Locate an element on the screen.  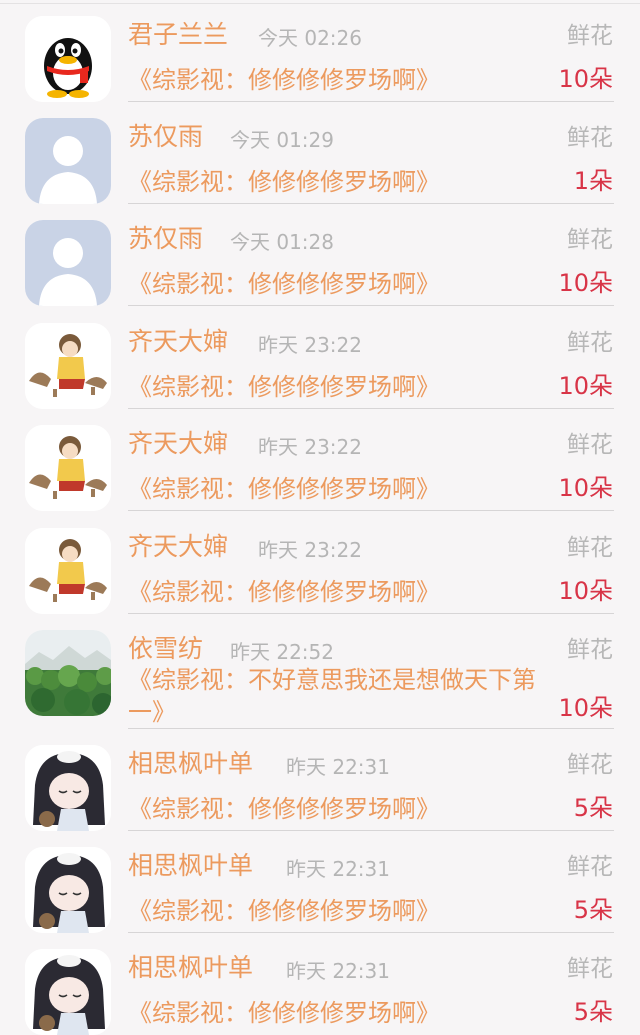
gift-time: 昨天 22:52 is located at coordinates (282, 652).